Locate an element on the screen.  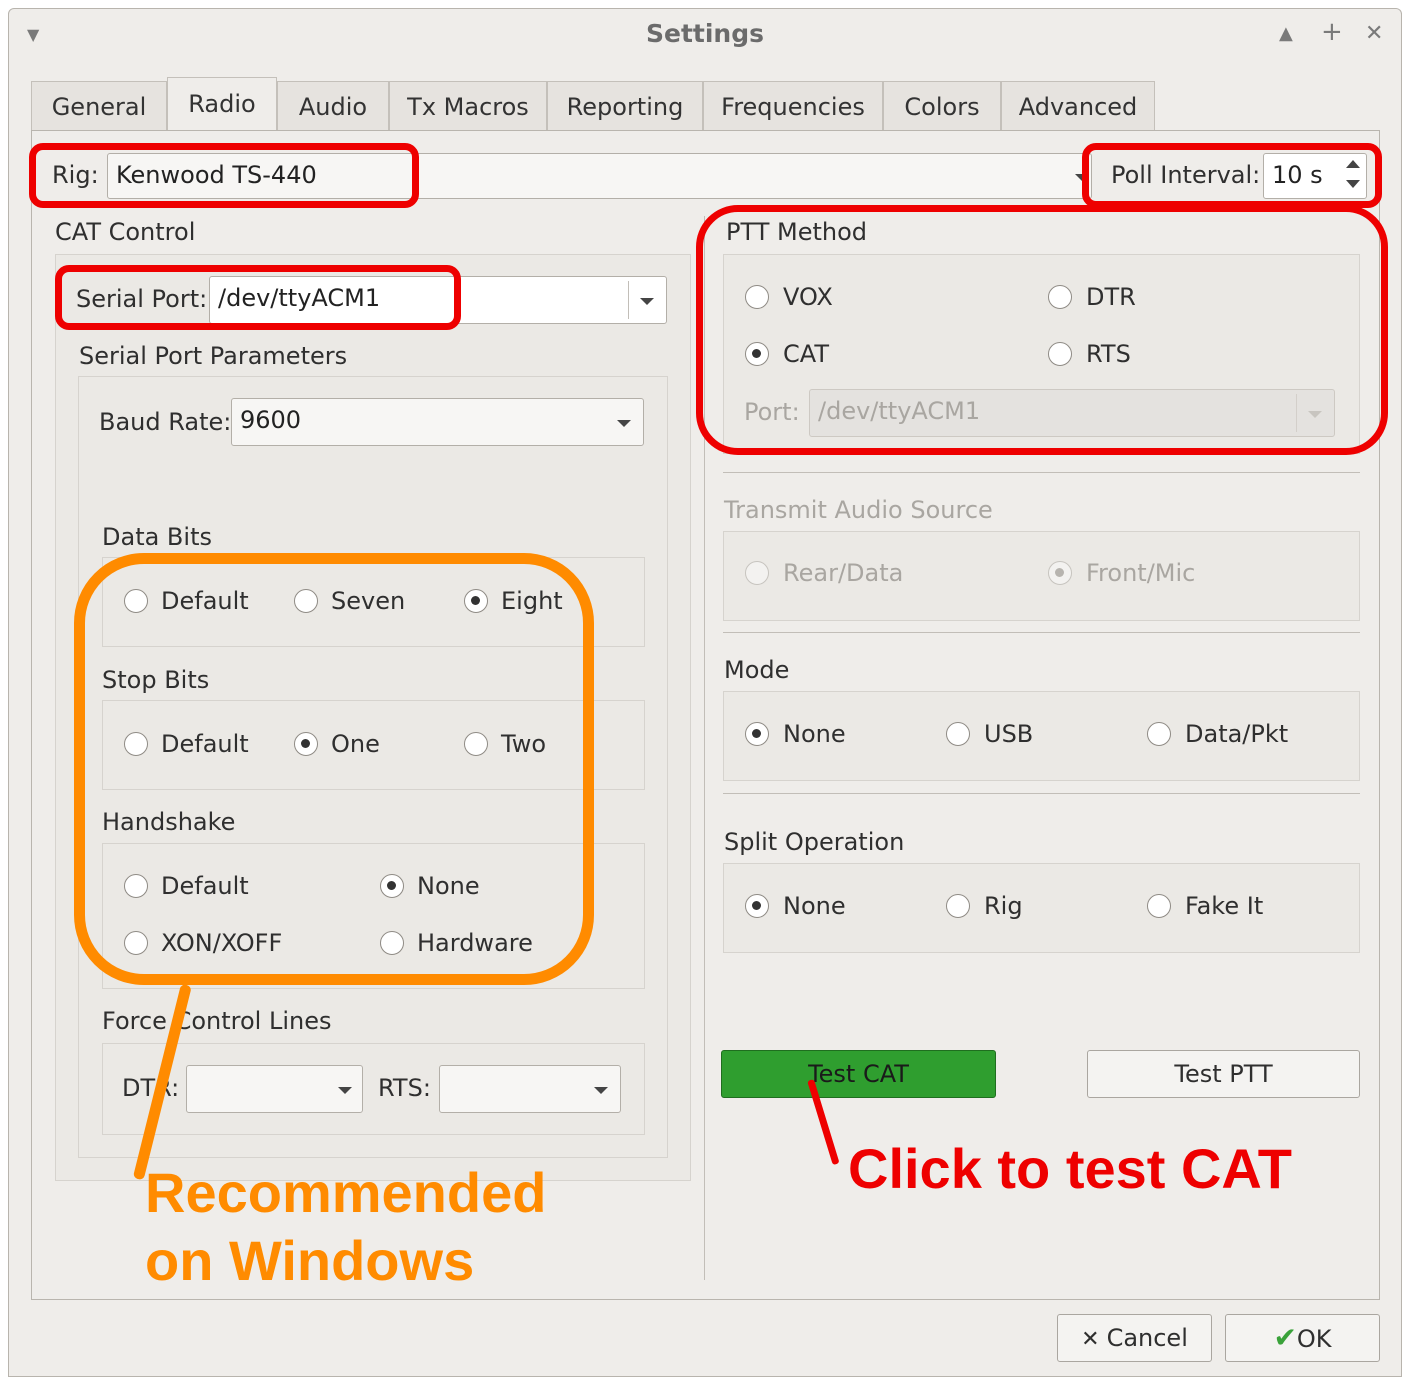
recommended-highlight-box is located at coordinates (334, 769).